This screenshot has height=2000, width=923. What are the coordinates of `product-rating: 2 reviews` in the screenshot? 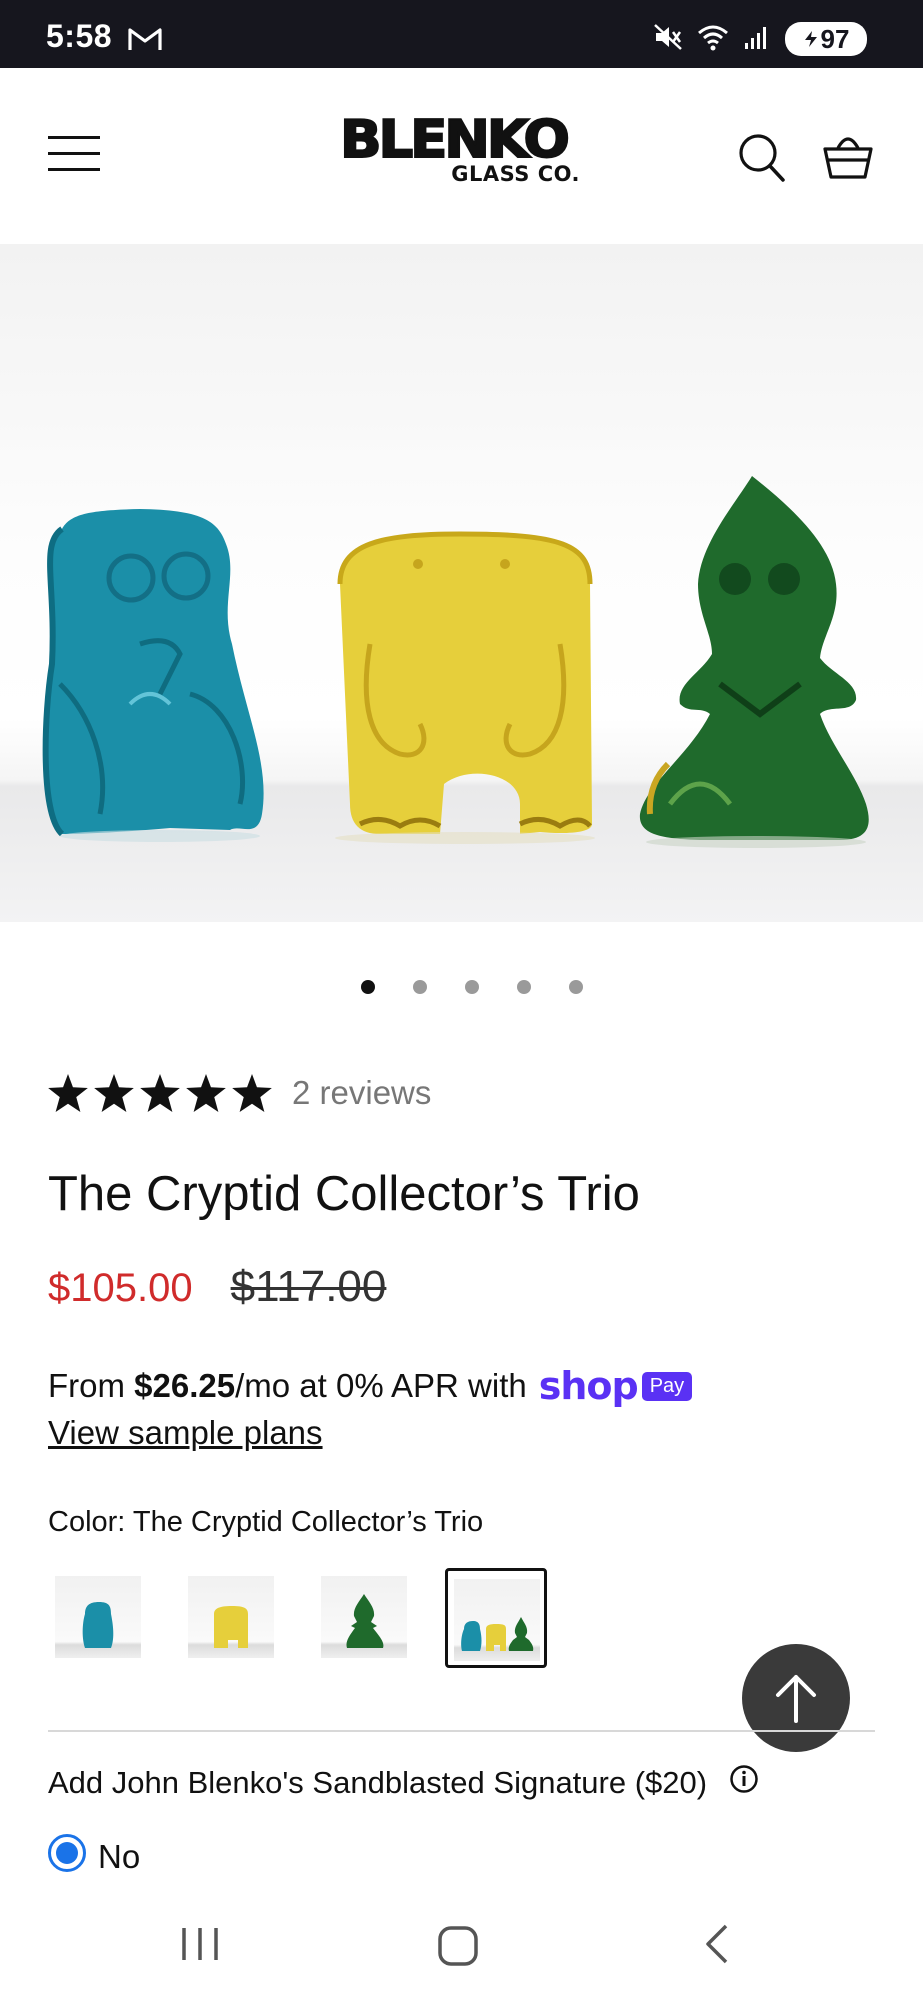 It's located at (239, 1093).